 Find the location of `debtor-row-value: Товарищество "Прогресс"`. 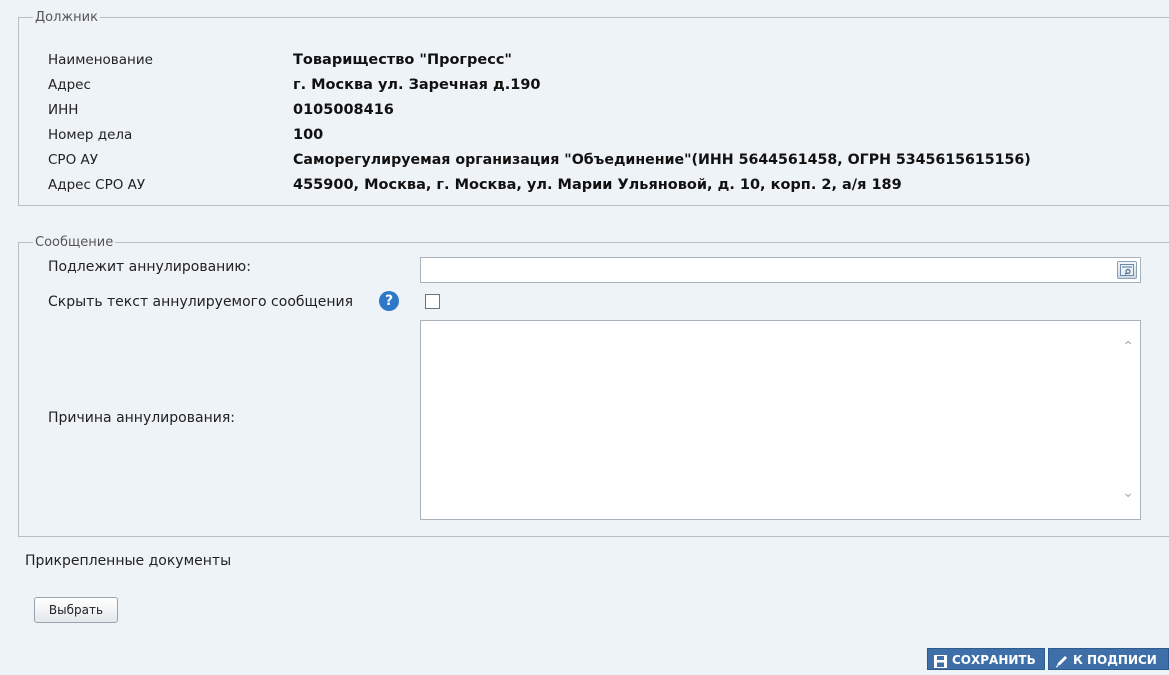

debtor-row-value: Товарищество "Прогресс" is located at coordinates (402, 60).